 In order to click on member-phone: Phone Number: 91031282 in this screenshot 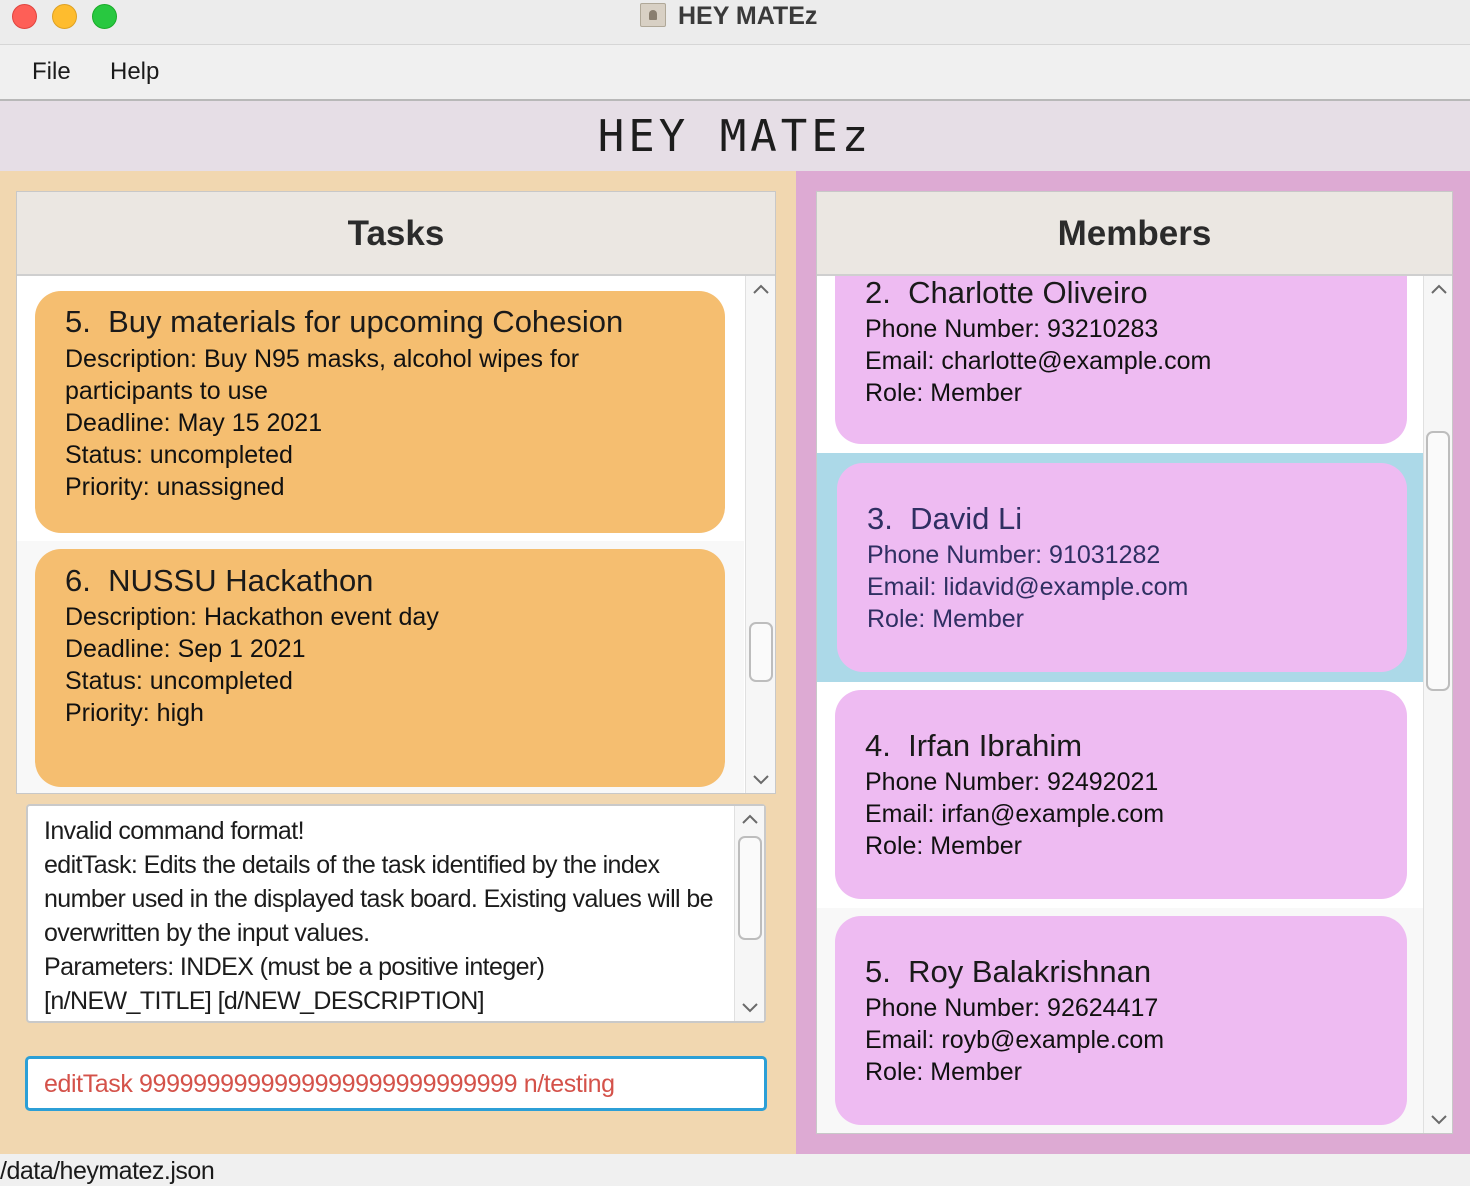, I will do `click(1014, 555)`.